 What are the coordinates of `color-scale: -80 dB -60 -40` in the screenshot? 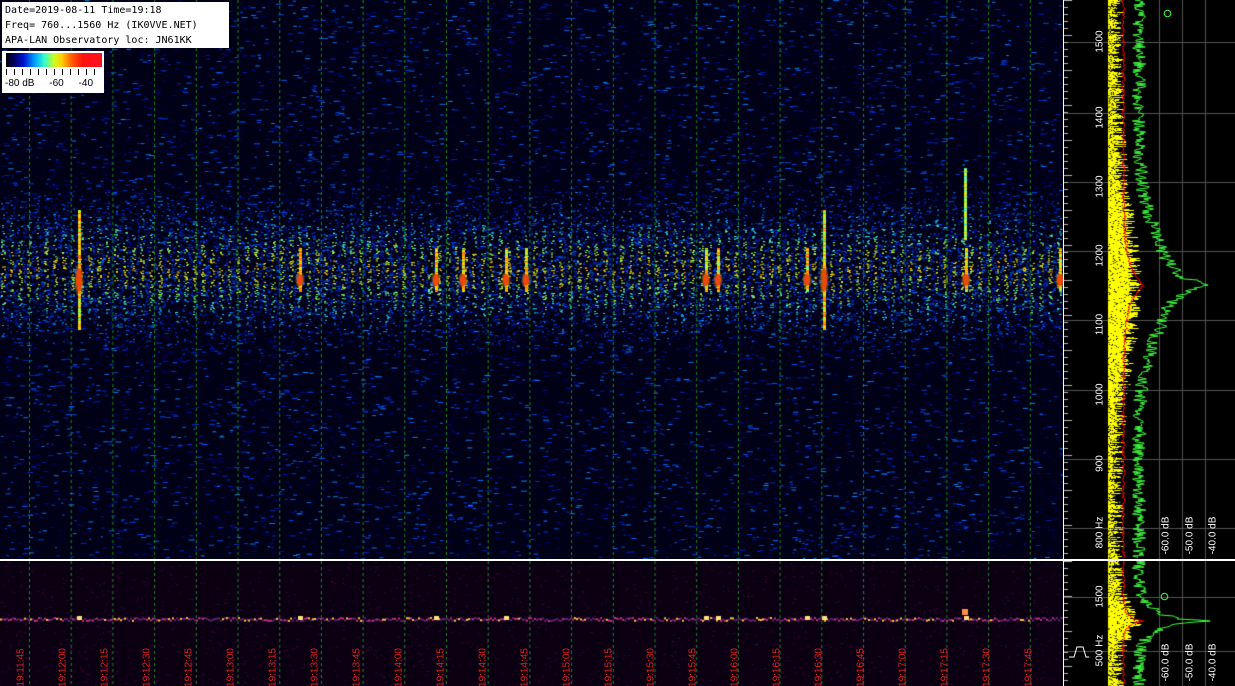 It's located at (53, 72).